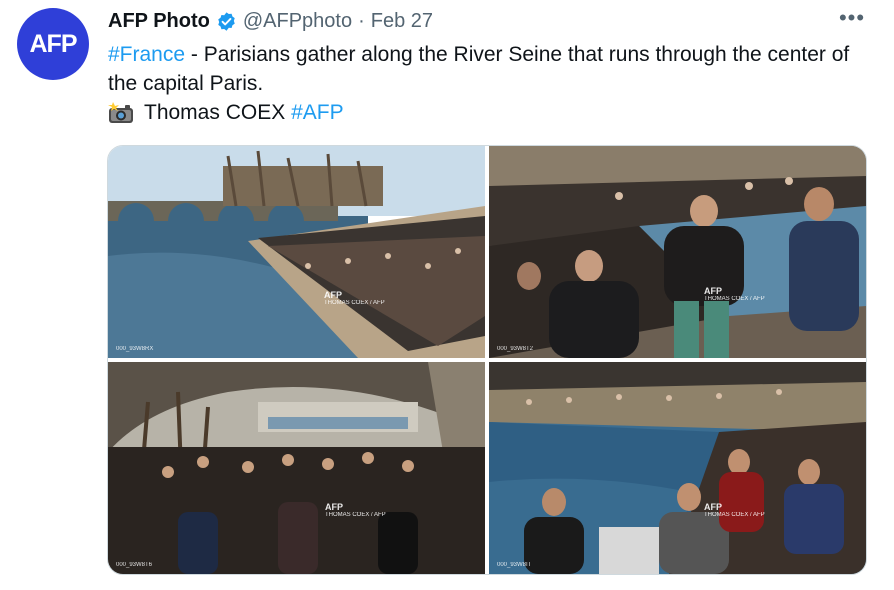  What do you see at coordinates (355, 515) in the screenshot?
I see `photo-3-credit: THOMAS COEX / AFP` at bounding box center [355, 515].